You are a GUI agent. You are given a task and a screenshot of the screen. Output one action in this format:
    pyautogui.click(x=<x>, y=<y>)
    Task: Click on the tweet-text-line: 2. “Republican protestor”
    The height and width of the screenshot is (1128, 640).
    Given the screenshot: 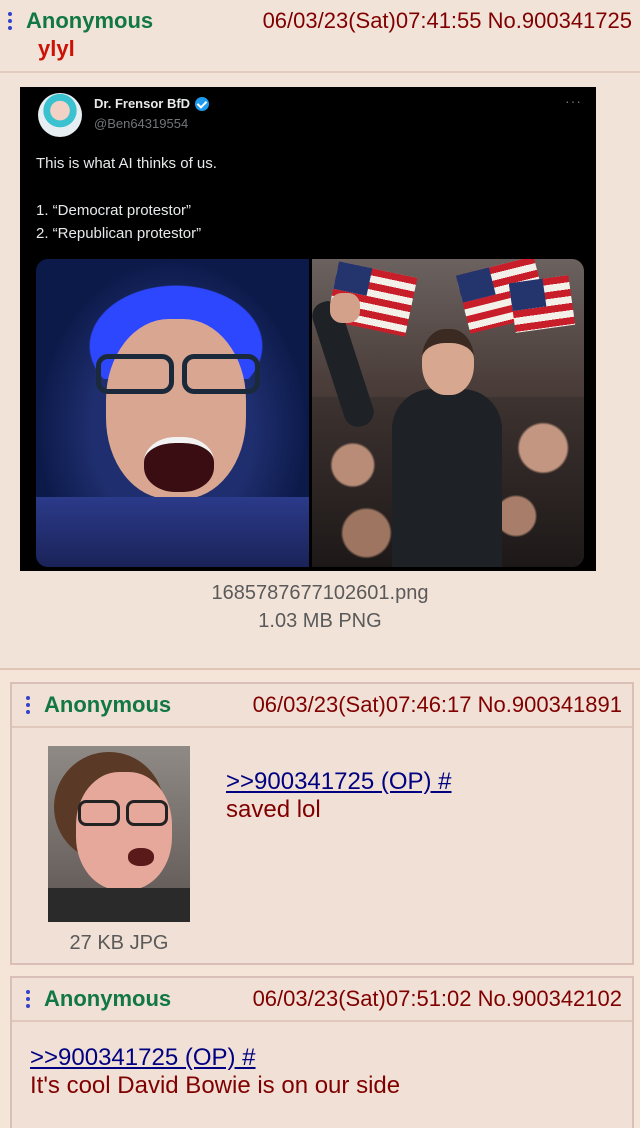 What is the action you would take?
    pyautogui.click(x=119, y=233)
    